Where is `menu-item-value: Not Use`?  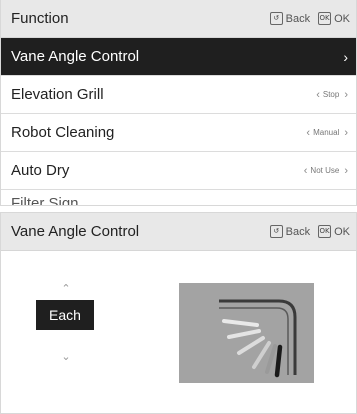
menu-item-value: Not Use is located at coordinates (325, 170).